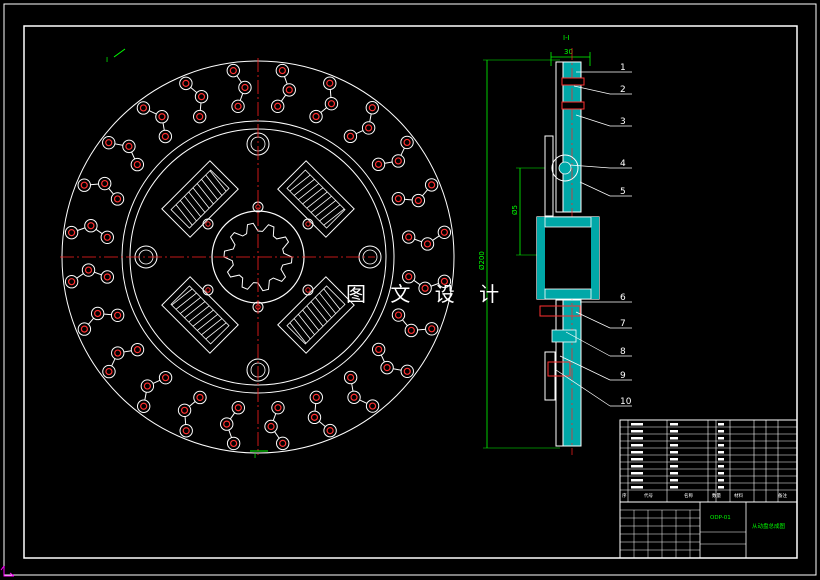  I want to click on part-number: 3, so click(623, 122).